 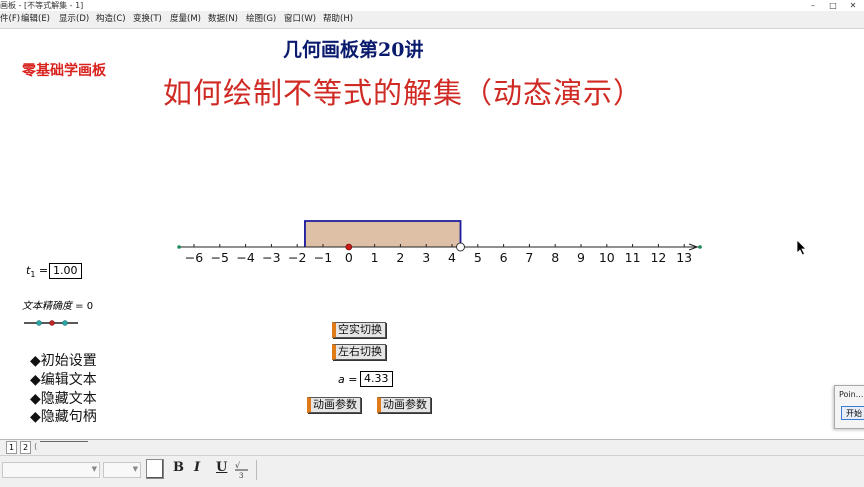 I want to click on svg-text: 3, so click(x=241, y=475).